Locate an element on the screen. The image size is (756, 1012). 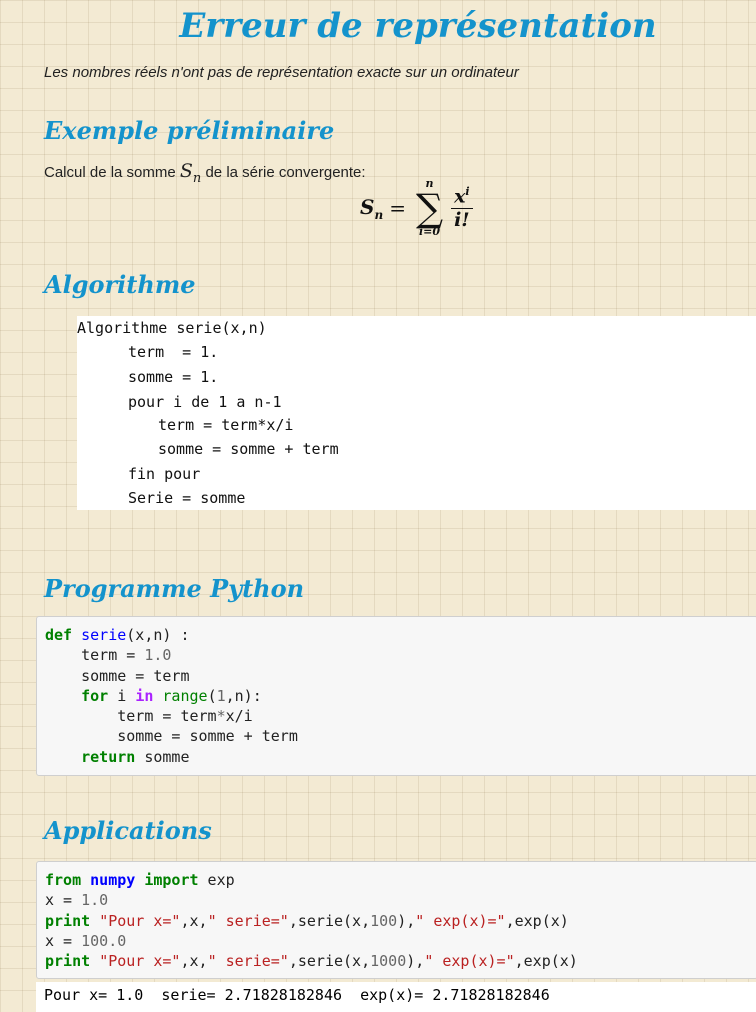
formula-lhs: Sn is located at coordinates (371, 208).